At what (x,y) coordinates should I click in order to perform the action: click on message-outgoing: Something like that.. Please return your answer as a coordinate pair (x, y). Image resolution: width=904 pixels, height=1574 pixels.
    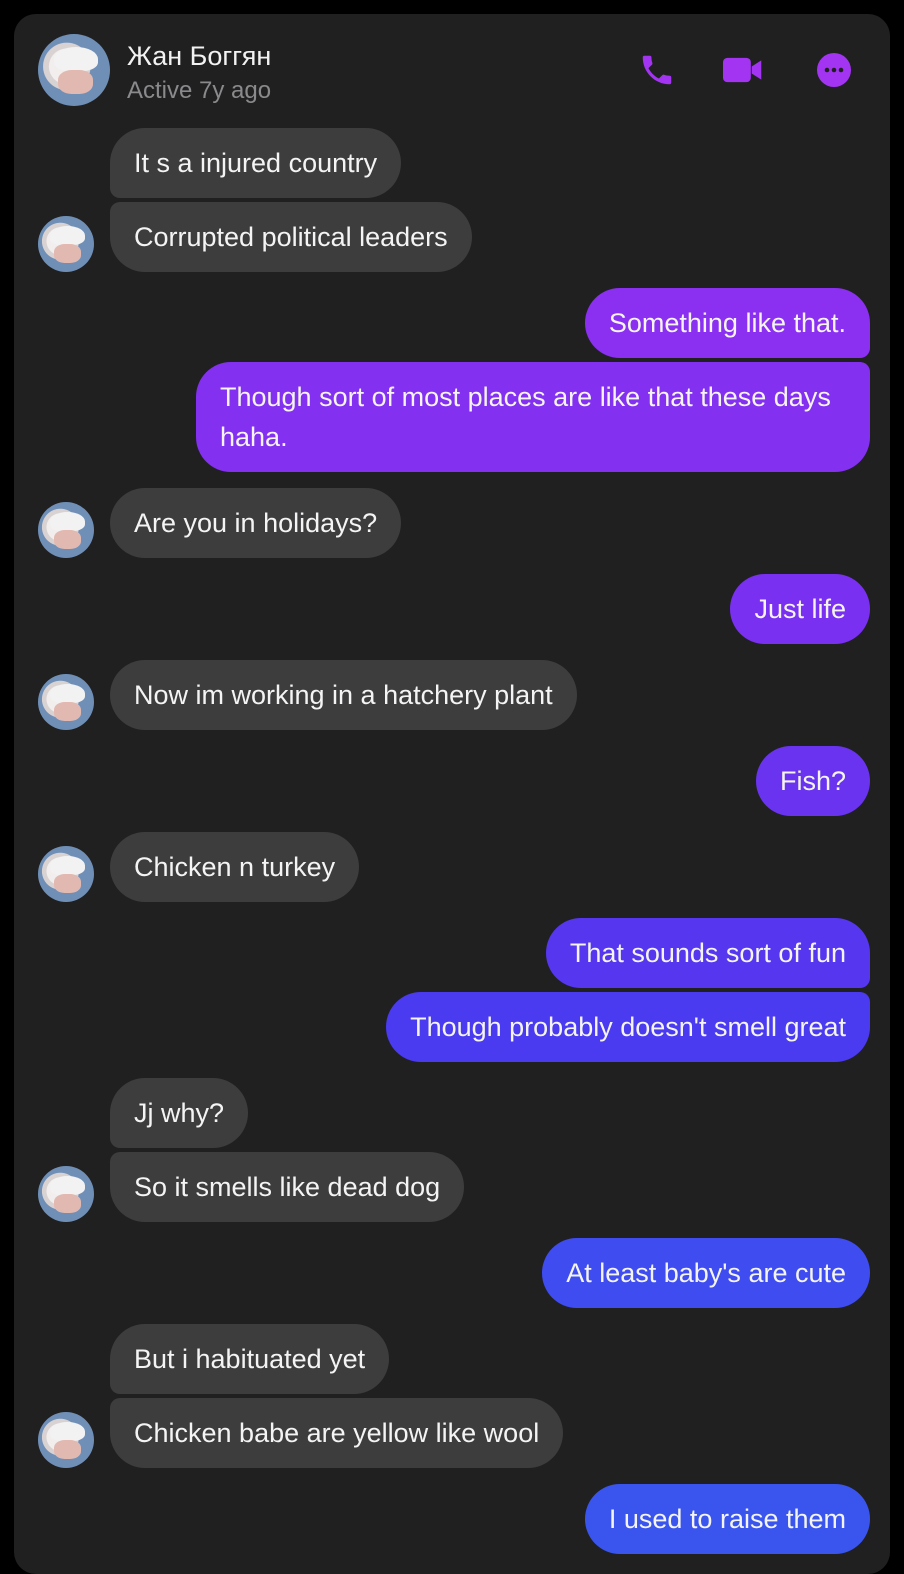
    Looking at the image, I should click on (727, 323).